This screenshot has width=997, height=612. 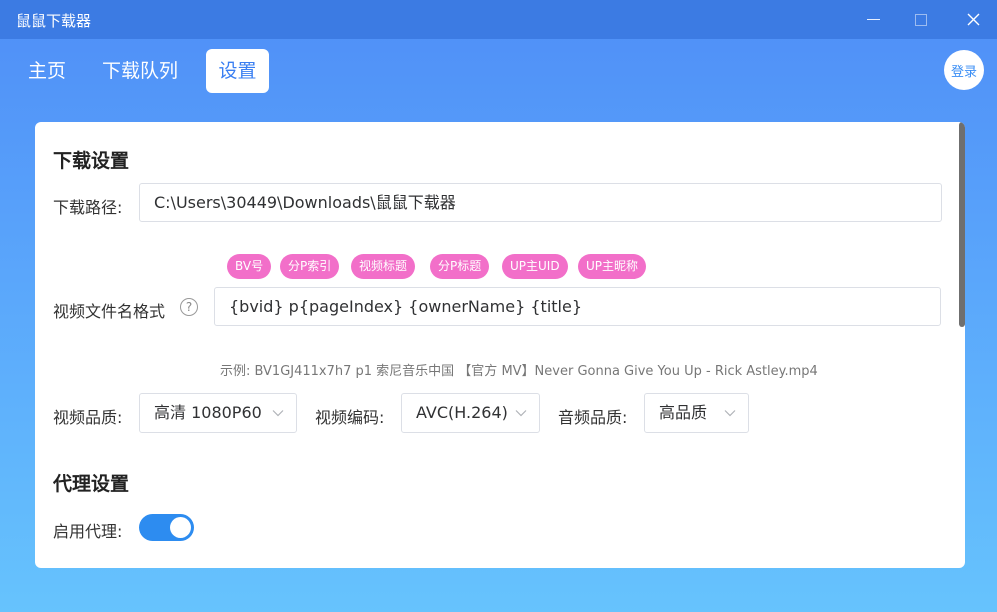 I want to click on audio-quality-select: 高品质, so click(x=696, y=413).